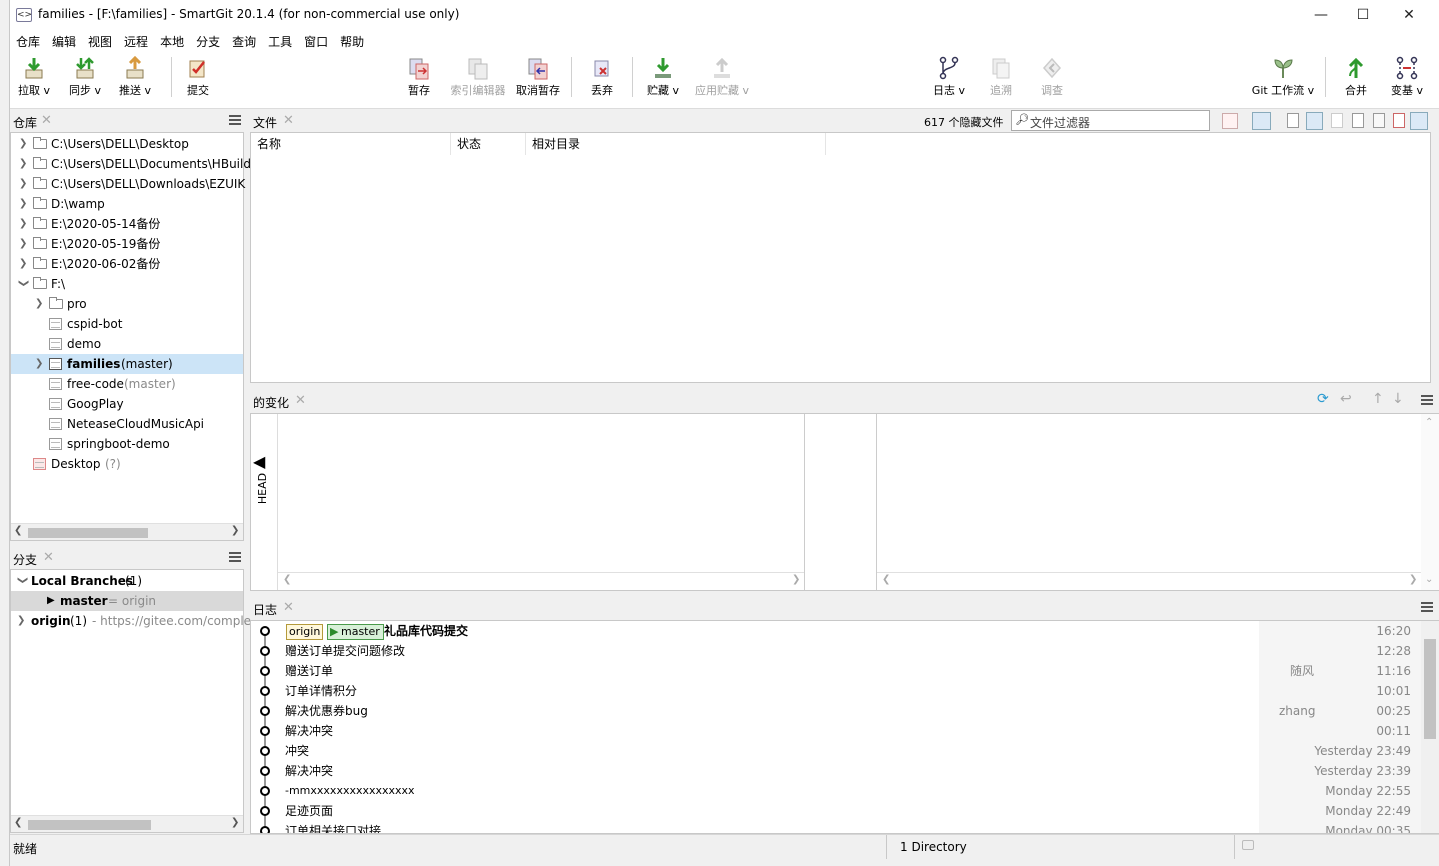  Describe the element at coordinates (1323, 399) in the screenshot. I see `refresh-icon: ⟳` at that location.